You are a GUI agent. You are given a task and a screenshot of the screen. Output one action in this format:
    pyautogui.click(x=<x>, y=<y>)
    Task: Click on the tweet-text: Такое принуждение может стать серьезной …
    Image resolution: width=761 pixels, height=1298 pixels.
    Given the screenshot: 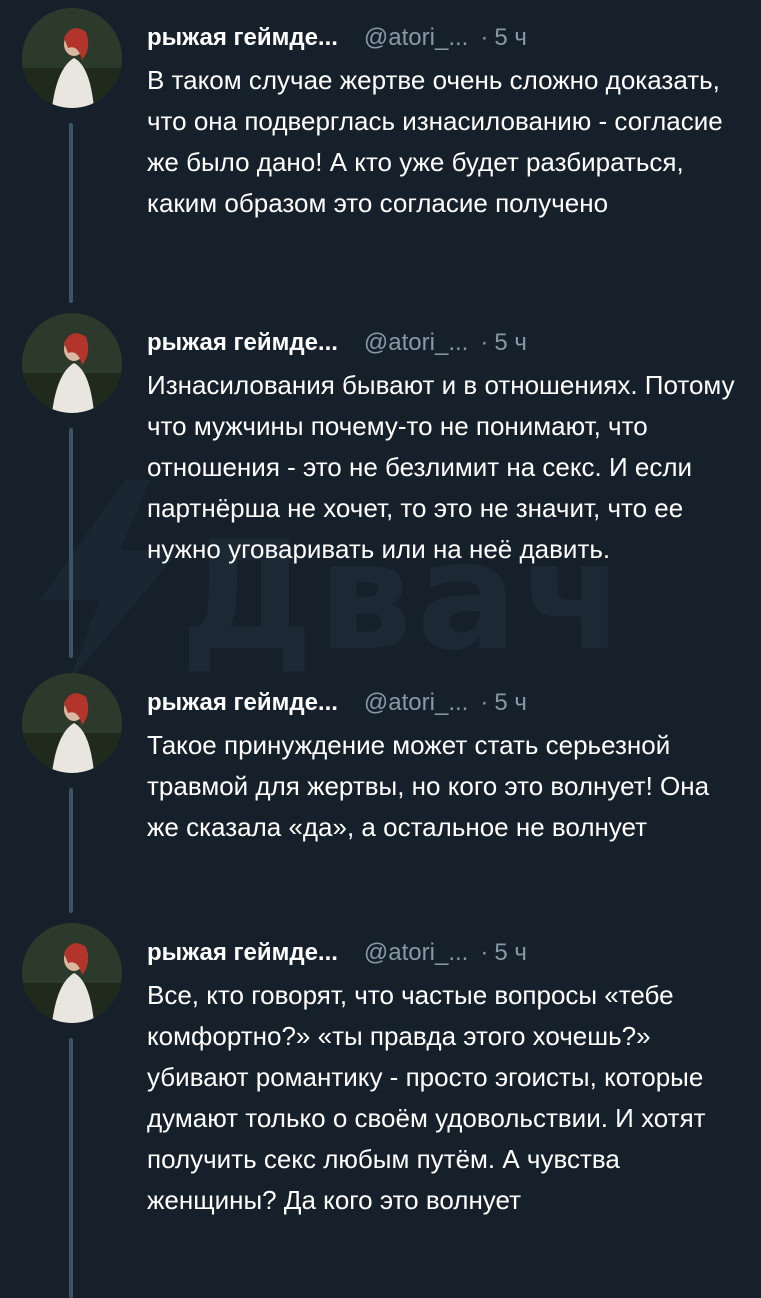 What is the action you would take?
    pyautogui.click(x=428, y=786)
    